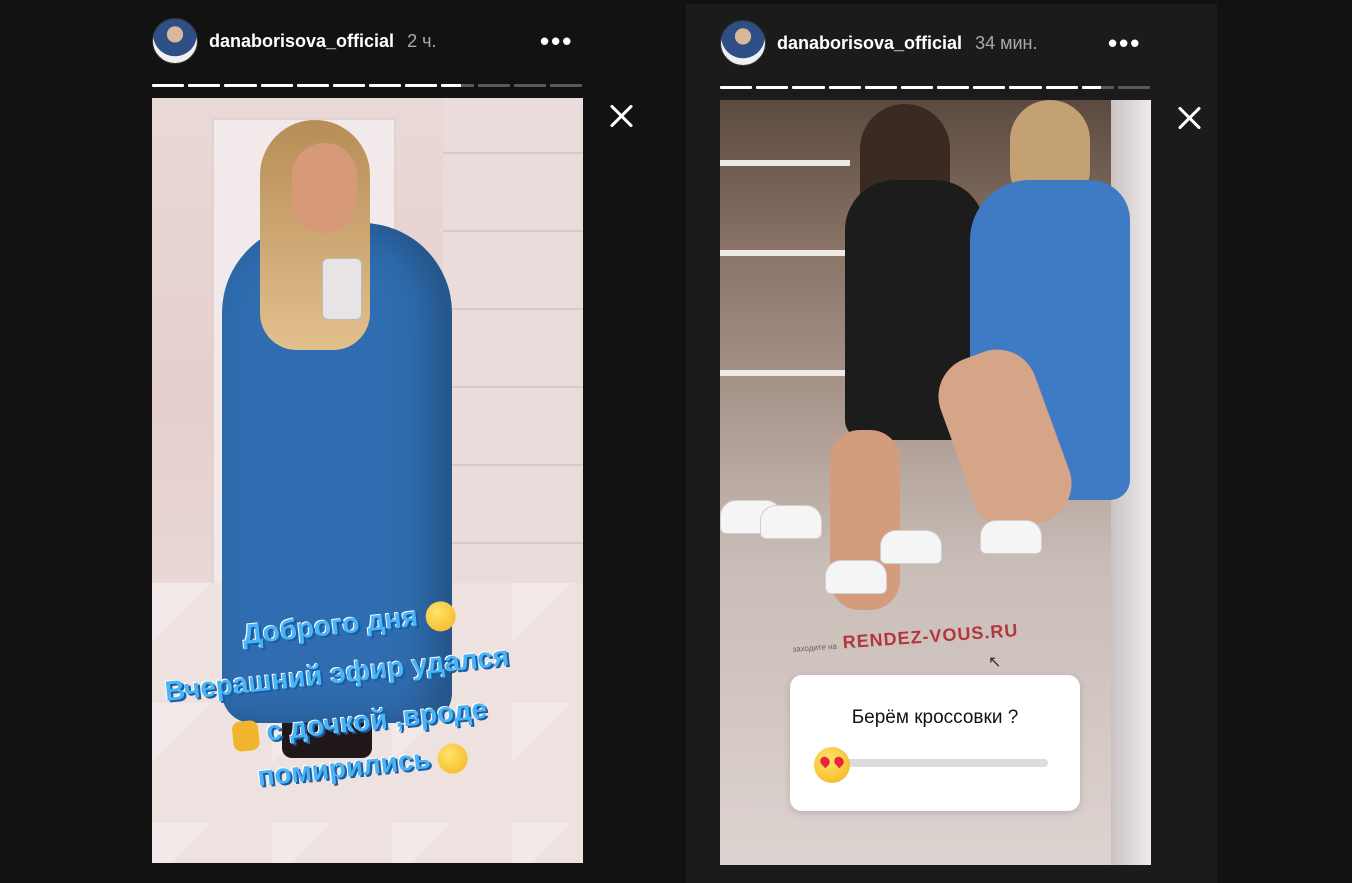  Describe the element at coordinates (935, 743) in the screenshot. I see `poll-sticker: Берём кроссовки ?` at that location.